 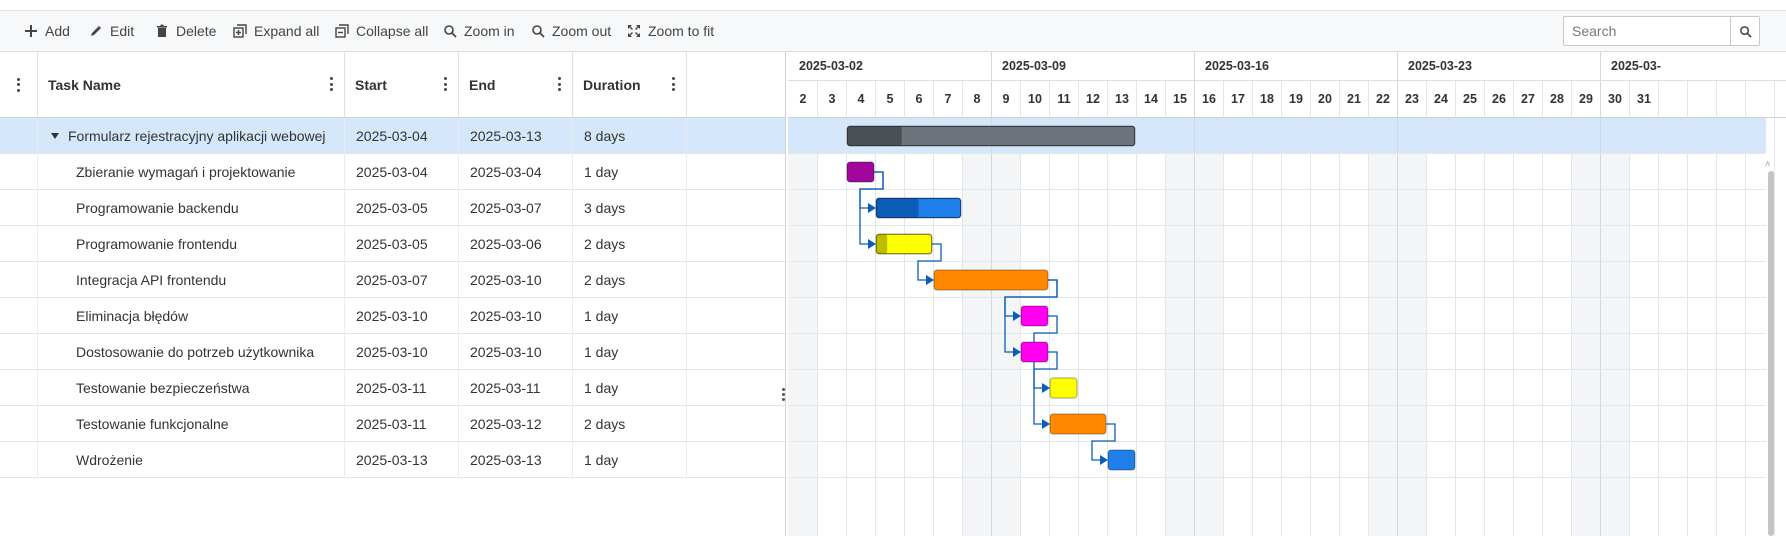 What do you see at coordinates (191, 280) in the screenshot?
I see `task-name-cell: Integracja API frontendu` at bounding box center [191, 280].